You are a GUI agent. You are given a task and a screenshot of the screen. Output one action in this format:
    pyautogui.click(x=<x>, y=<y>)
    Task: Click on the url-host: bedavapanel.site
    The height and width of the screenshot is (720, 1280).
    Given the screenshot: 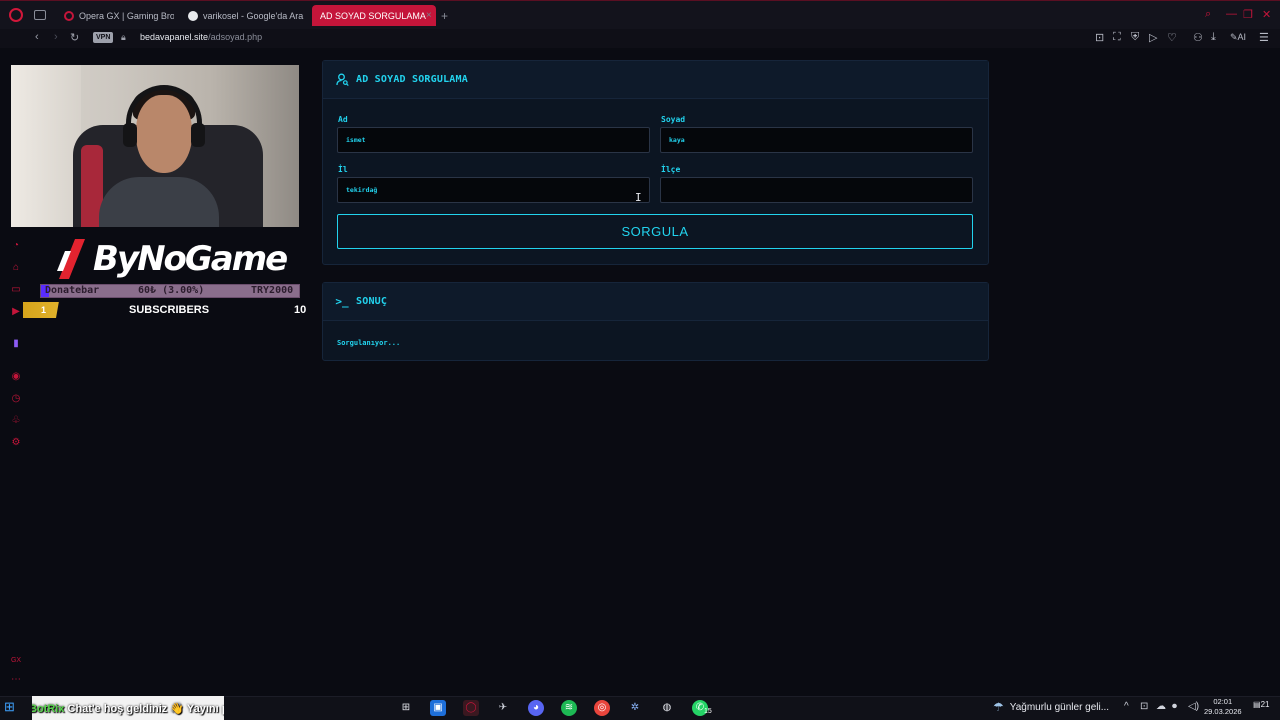 What is the action you would take?
    pyautogui.click(x=174, y=37)
    